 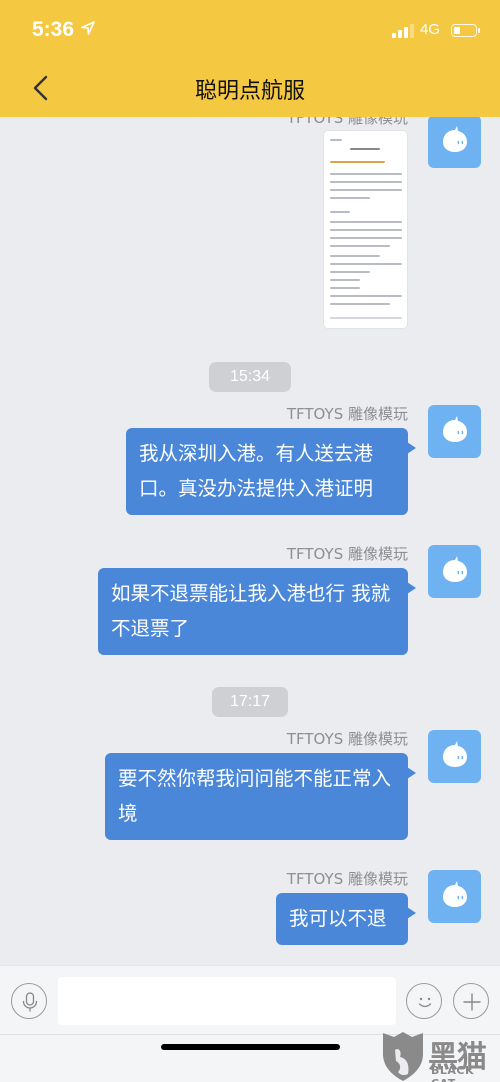 I want to click on emoji-button, so click(x=424, y=1001).